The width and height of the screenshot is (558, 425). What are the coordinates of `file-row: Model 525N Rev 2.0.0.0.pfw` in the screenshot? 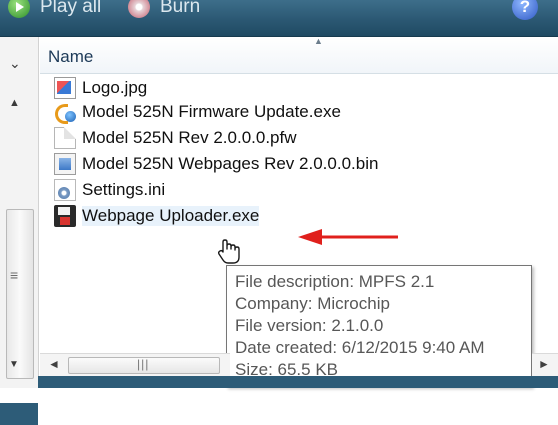 It's located at (294, 138).